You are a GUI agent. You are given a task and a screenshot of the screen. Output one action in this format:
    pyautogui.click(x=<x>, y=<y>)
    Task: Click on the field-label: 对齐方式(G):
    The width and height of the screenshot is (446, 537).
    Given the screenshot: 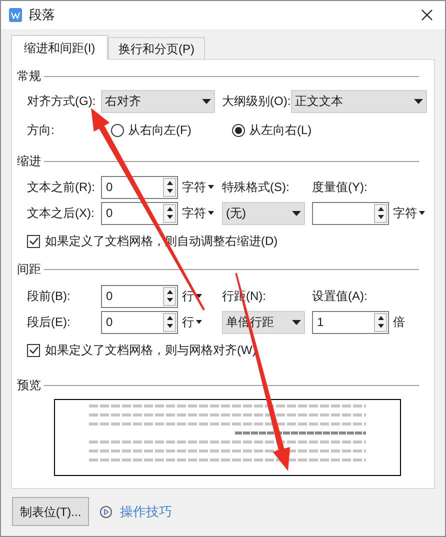 What is the action you would take?
    pyautogui.click(x=62, y=101)
    